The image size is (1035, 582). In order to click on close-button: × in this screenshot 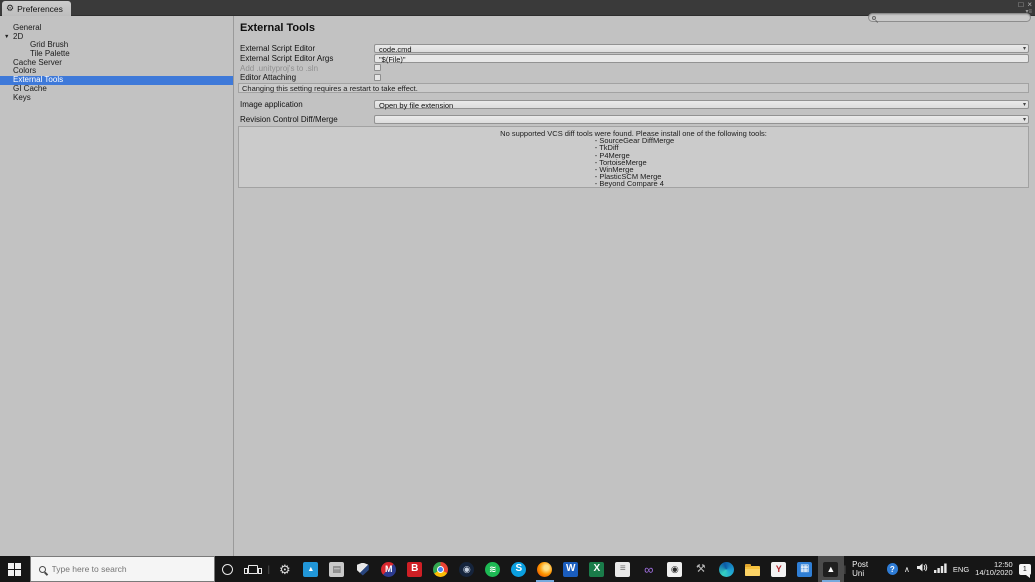, I will do `click(1029, 5)`.